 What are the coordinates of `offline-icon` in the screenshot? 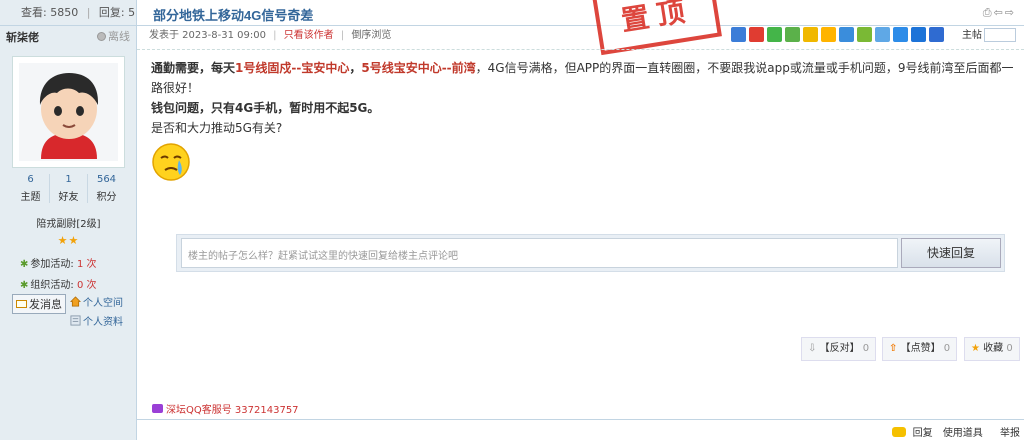 It's located at (101, 36).